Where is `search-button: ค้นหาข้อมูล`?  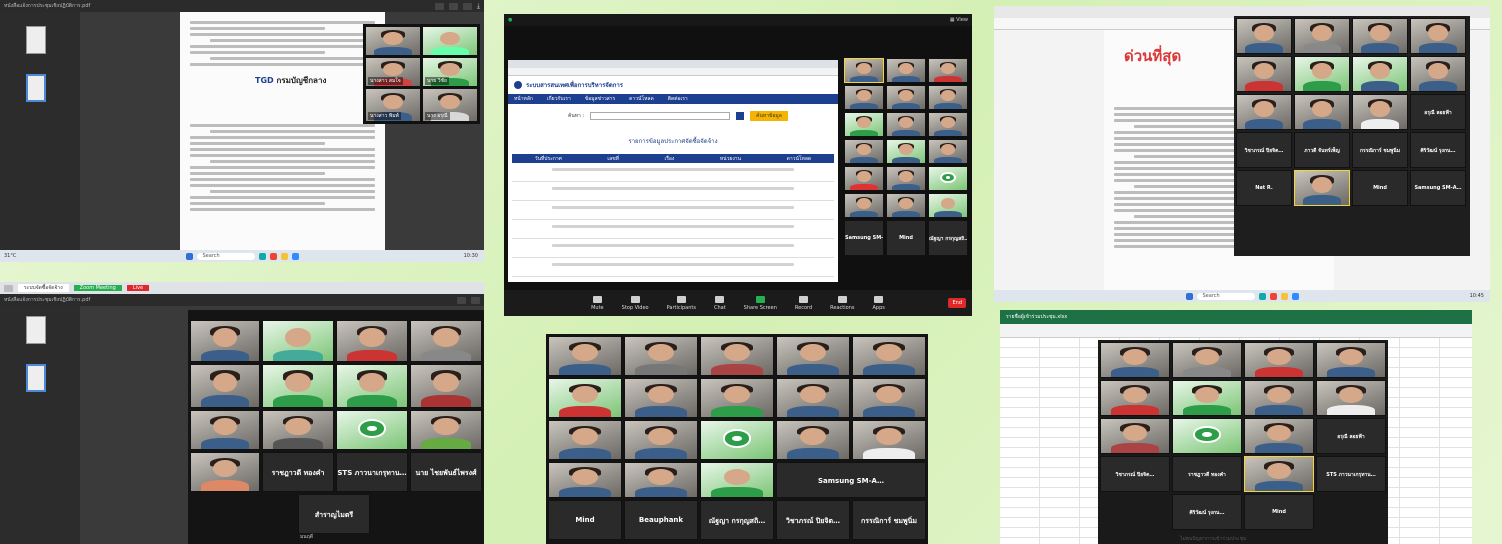 search-button: ค้นหาข้อมูล is located at coordinates (769, 116).